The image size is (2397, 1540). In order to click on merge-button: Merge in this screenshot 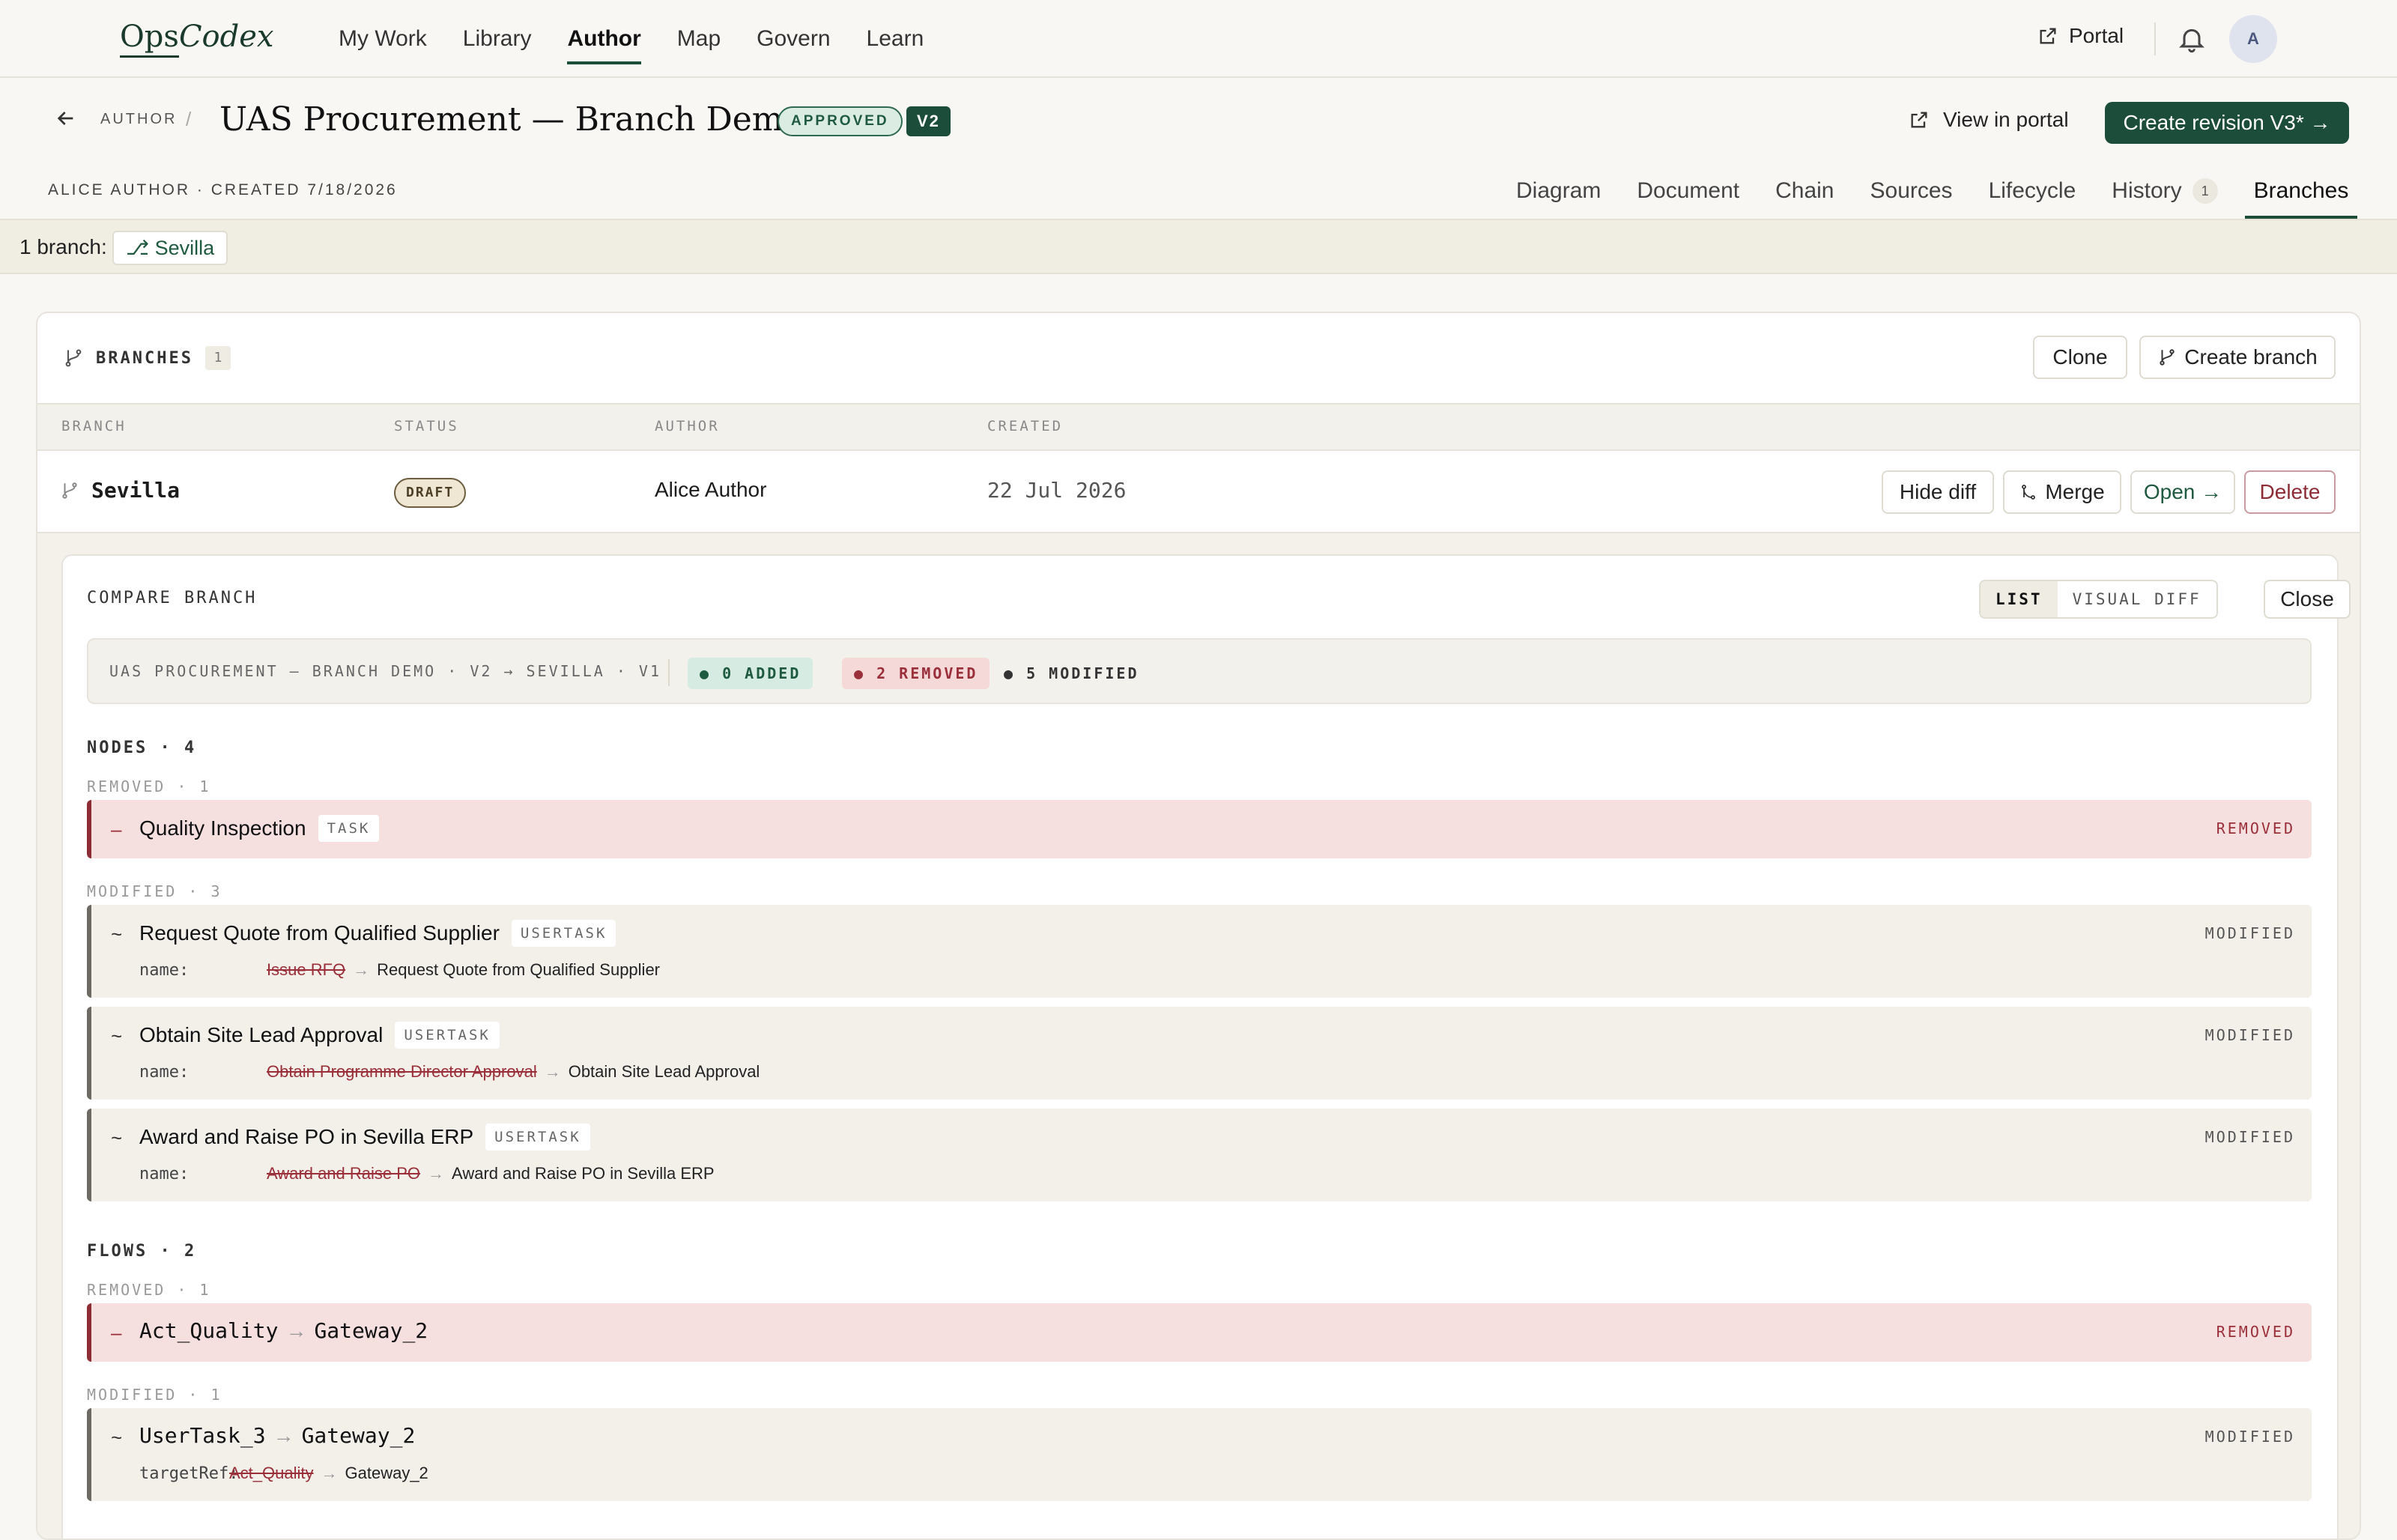, I will do `click(2062, 492)`.